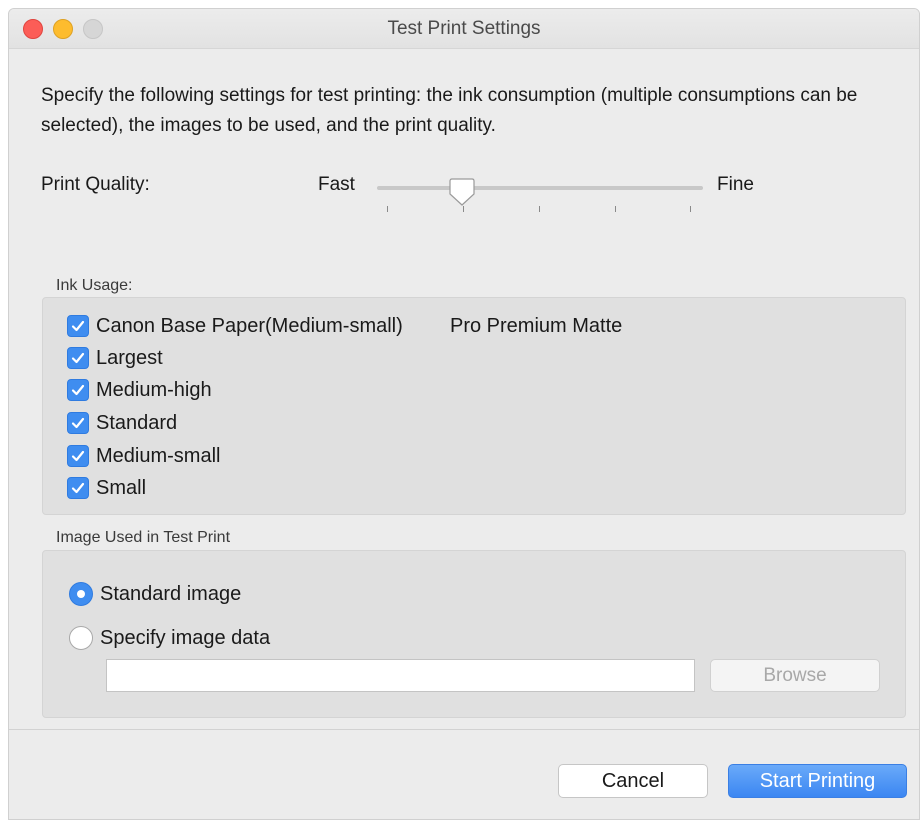 The image size is (923, 821). What do you see at coordinates (817, 781) in the screenshot?
I see `start-printing-button: Start Printing` at bounding box center [817, 781].